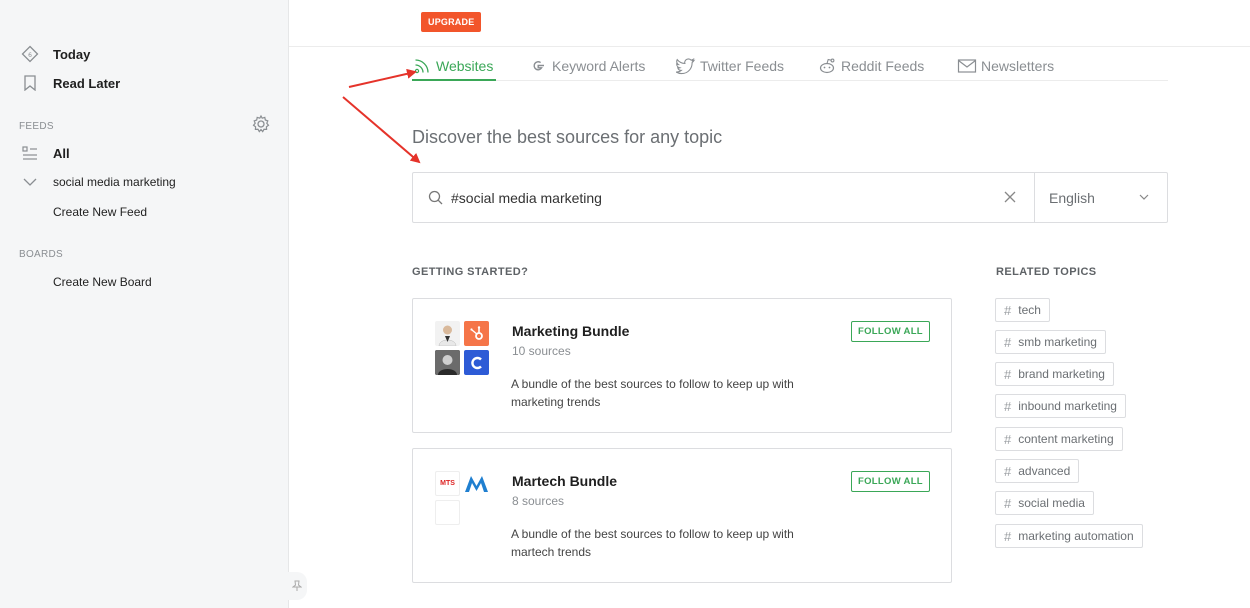 The height and width of the screenshot is (608, 1250). I want to click on bundle-title: Martech Bundle, so click(564, 481).